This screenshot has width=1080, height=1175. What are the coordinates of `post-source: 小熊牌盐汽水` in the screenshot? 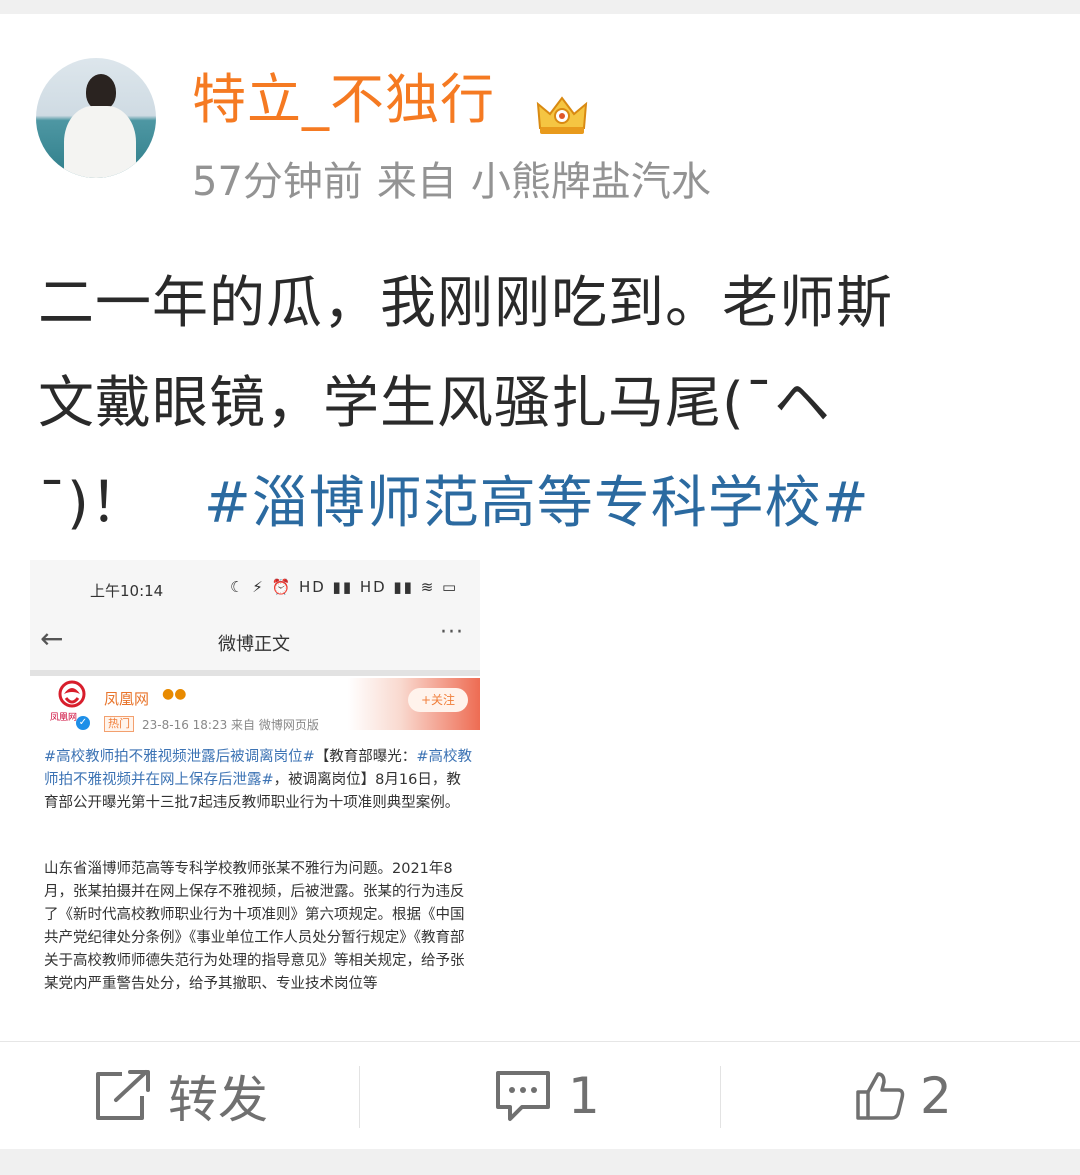 It's located at (591, 182).